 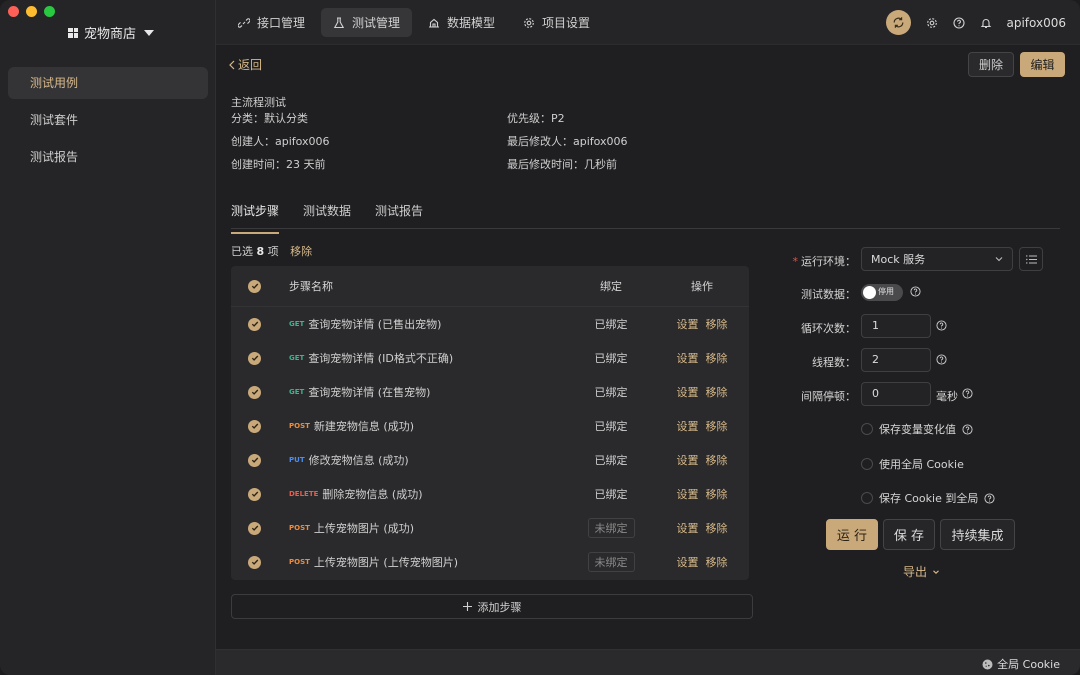 I want to click on global-cookie-button: 全局 Cookie, so click(x=1021, y=664).